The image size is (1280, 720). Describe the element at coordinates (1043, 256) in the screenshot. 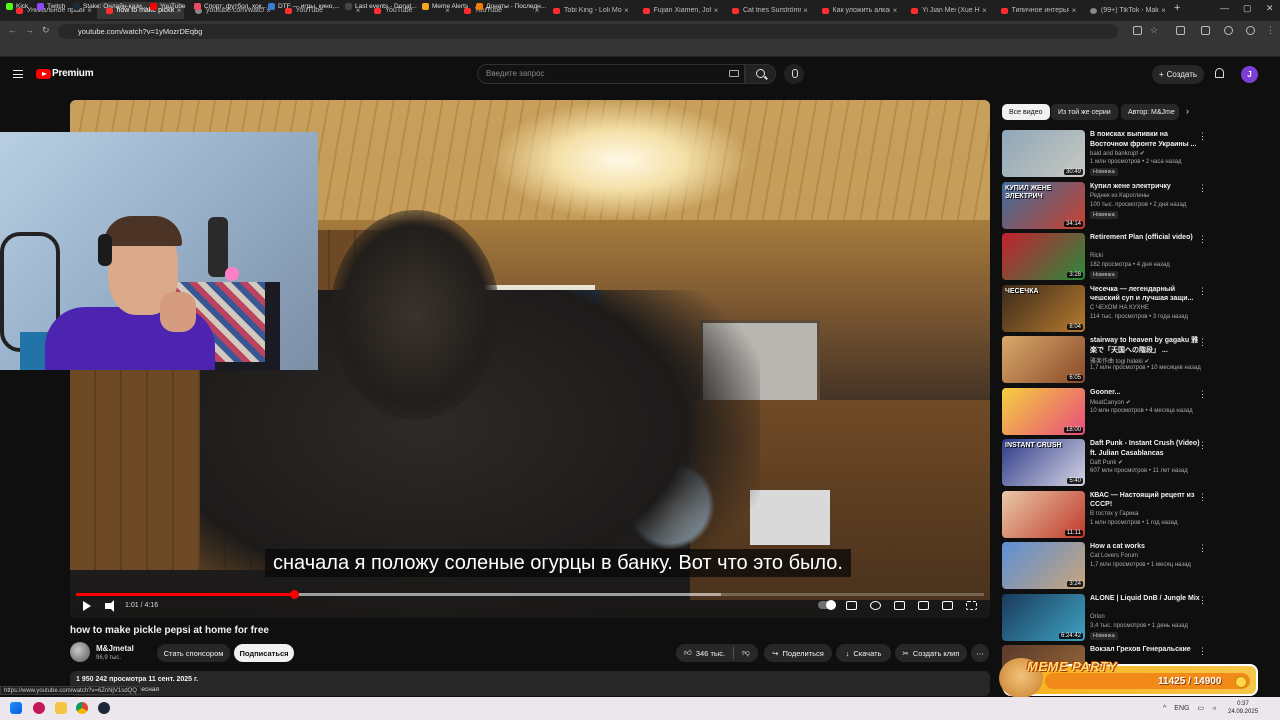

I see `video-thumbnail: 3:28` at that location.